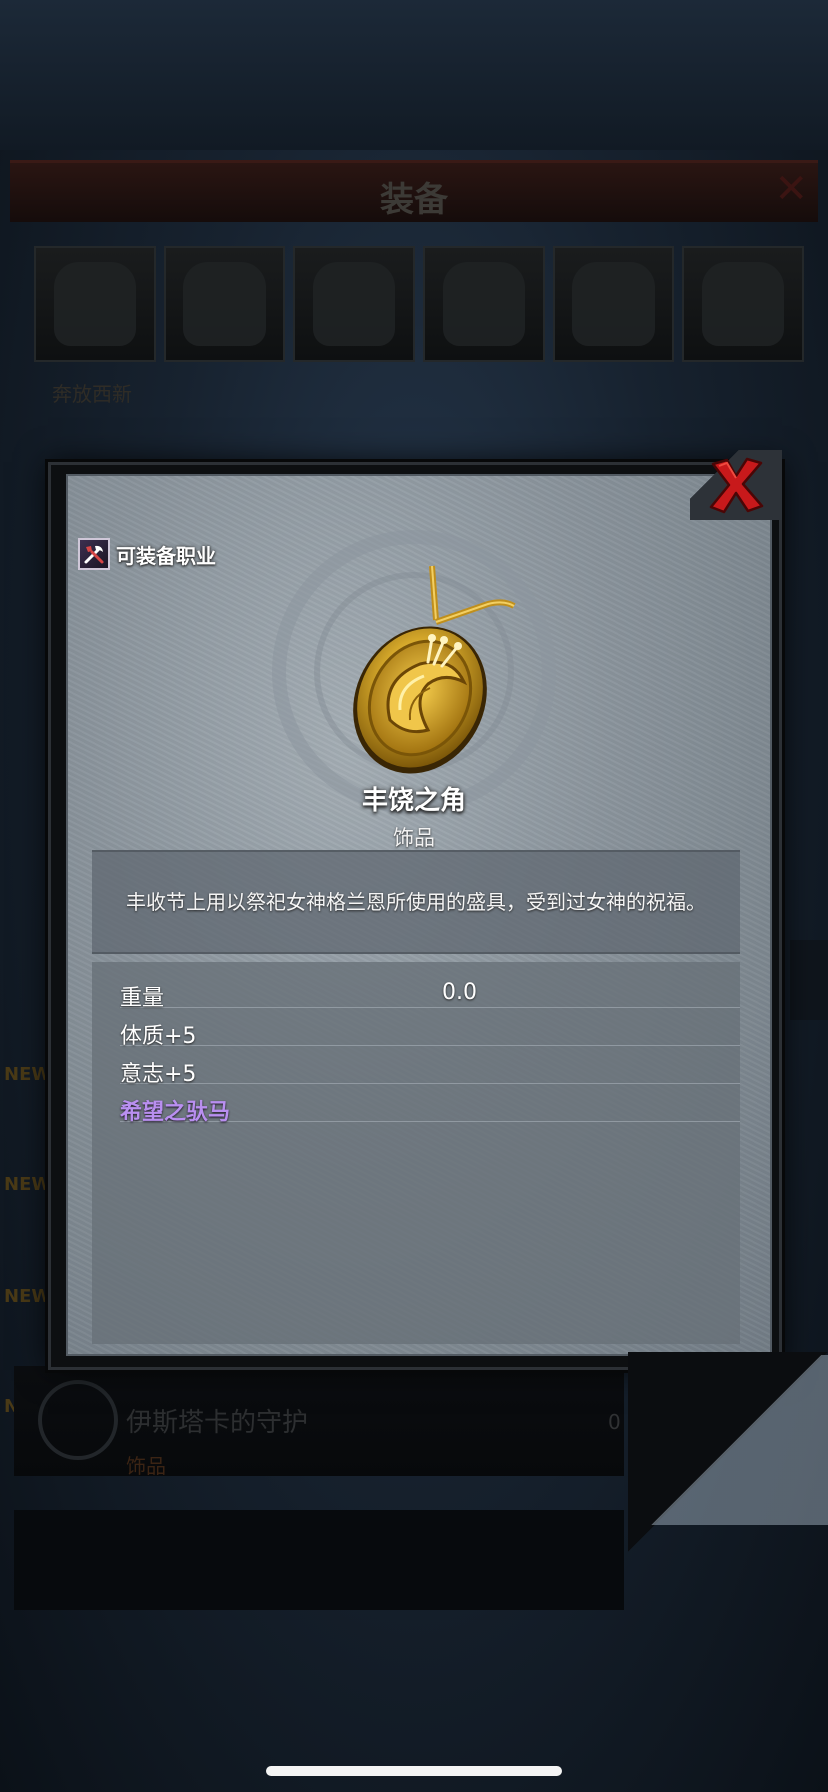 The width and height of the screenshot is (828, 1792). I want to click on background-title: 装备, so click(414, 200).